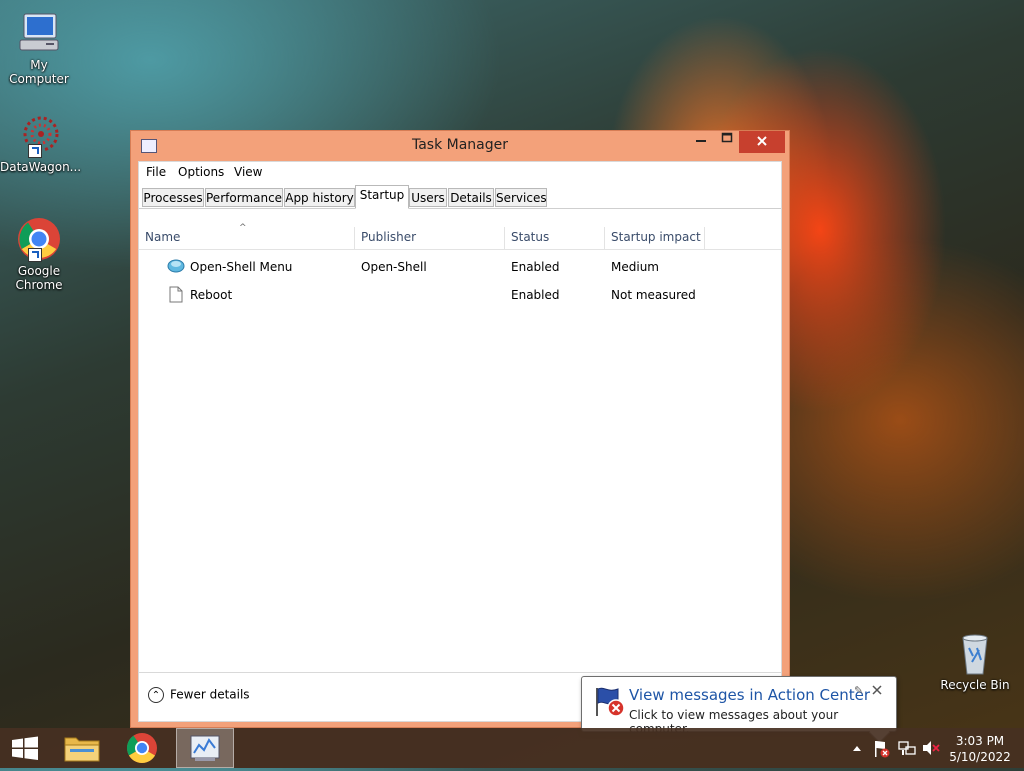 The image size is (1024, 771). Describe the element at coordinates (975, 685) in the screenshot. I see `desktop-icon-label: Recycle Bin` at that location.